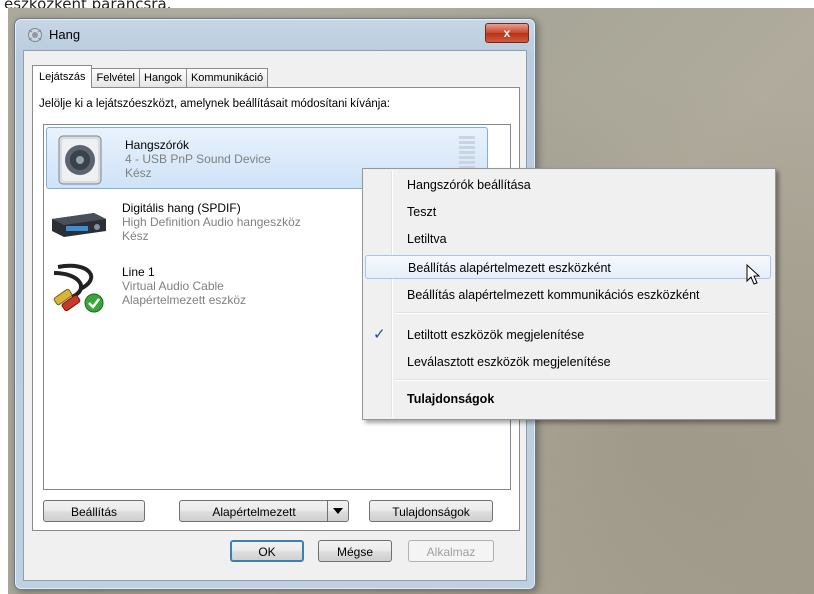  Describe the element at coordinates (116, 78) in the screenshot. I see `tab-recording: Felvétel` at that location.